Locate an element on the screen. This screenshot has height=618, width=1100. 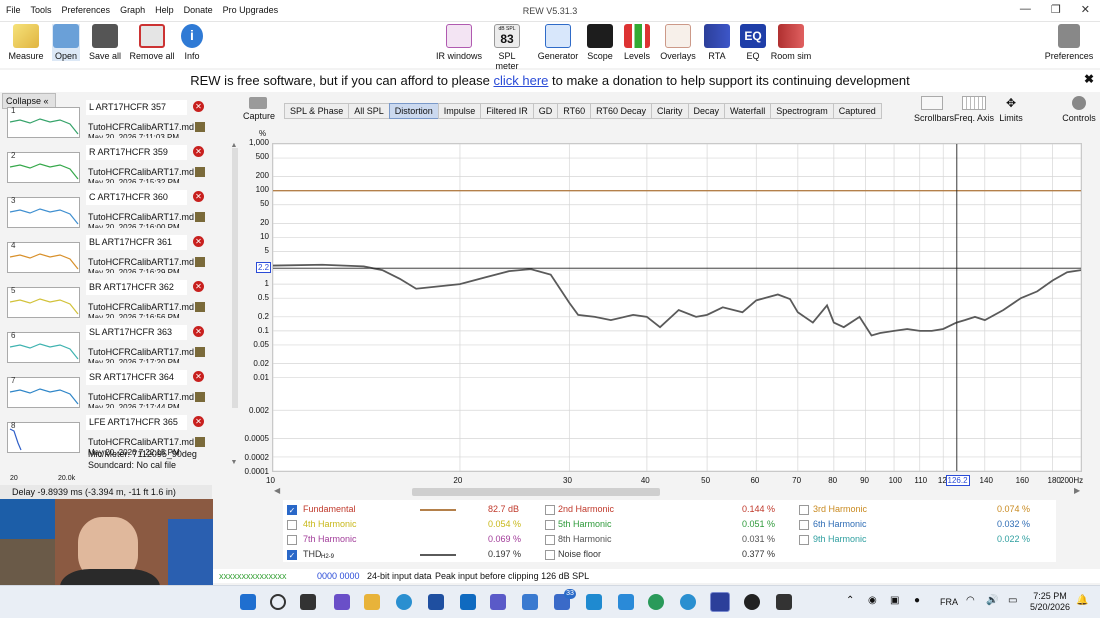
rta-button: RTA is located at coordinates (717, 42).